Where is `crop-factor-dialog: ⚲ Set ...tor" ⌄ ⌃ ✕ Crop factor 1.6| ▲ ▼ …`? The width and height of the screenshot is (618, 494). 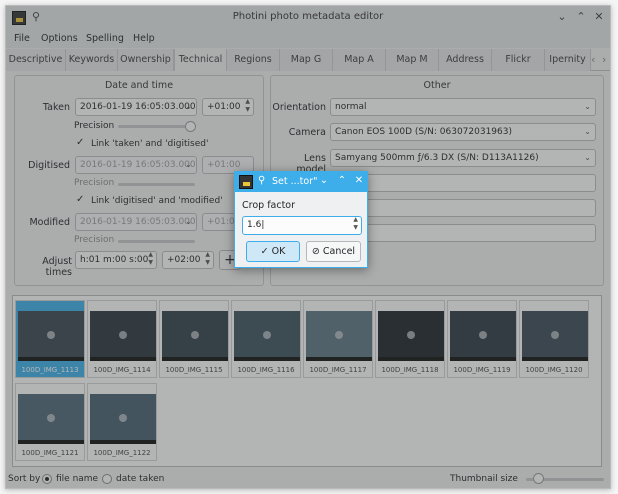 crop-factor-dialog: ⚲ Set ...tor" ⌄ ⌃ ✕ Crop factor 1.6| ▲ ▼ … is located at coordinates (301, 219).